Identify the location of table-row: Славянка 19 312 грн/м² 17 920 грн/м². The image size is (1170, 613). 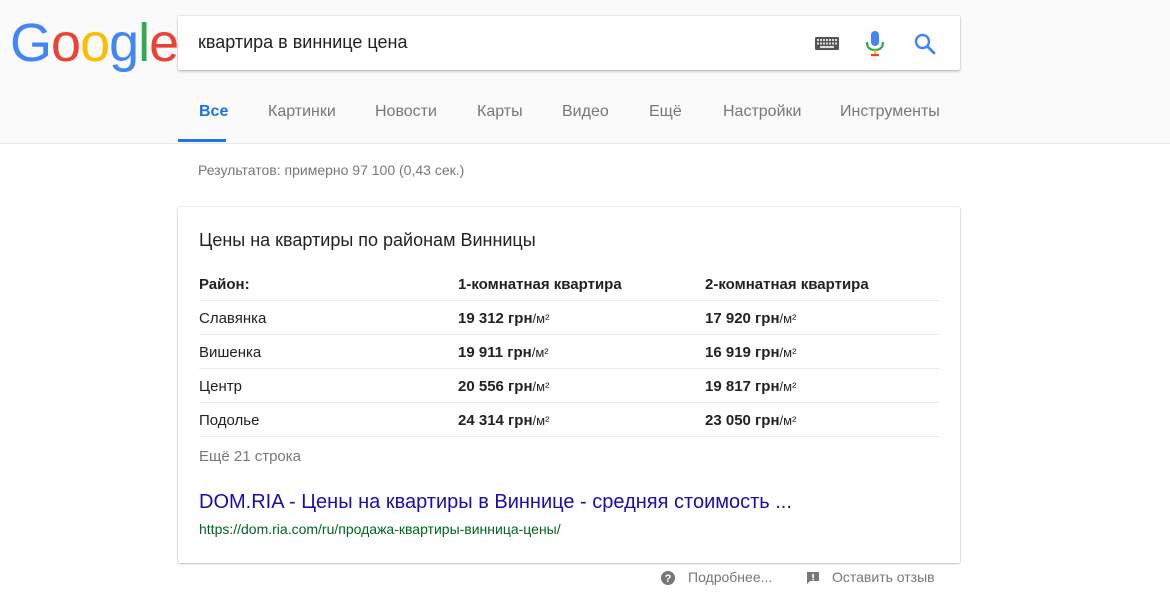
(569, 318).